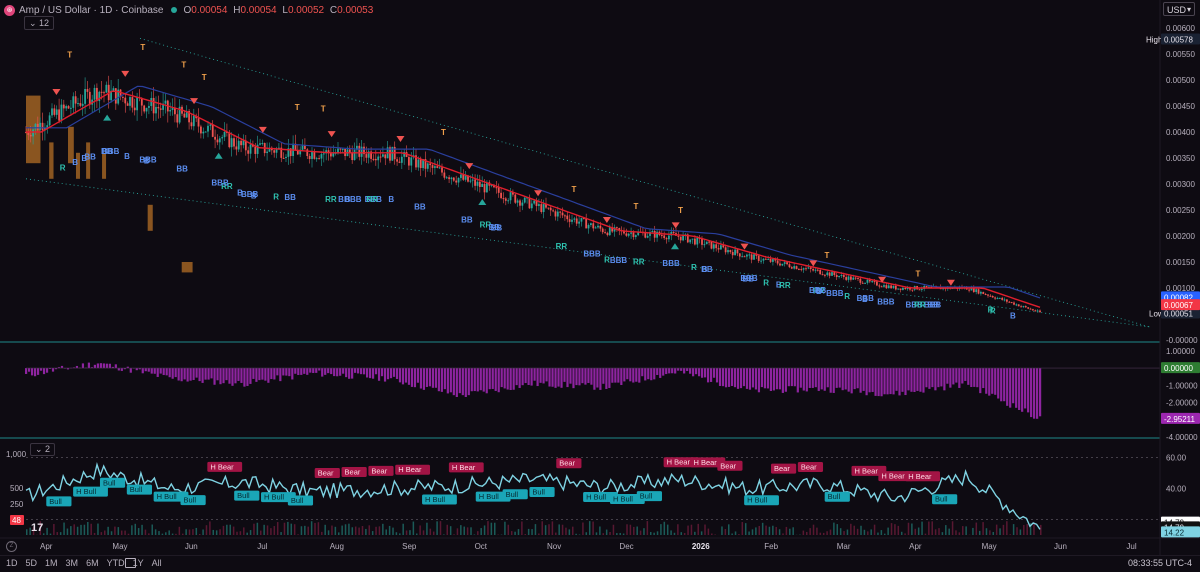 Image resolution: width=1200 pixels, height=572 pixels. What do you see at coordinates (592, 391) in the screenshot?
I see `oscillator-histogram` at bounding box center [592, 391].